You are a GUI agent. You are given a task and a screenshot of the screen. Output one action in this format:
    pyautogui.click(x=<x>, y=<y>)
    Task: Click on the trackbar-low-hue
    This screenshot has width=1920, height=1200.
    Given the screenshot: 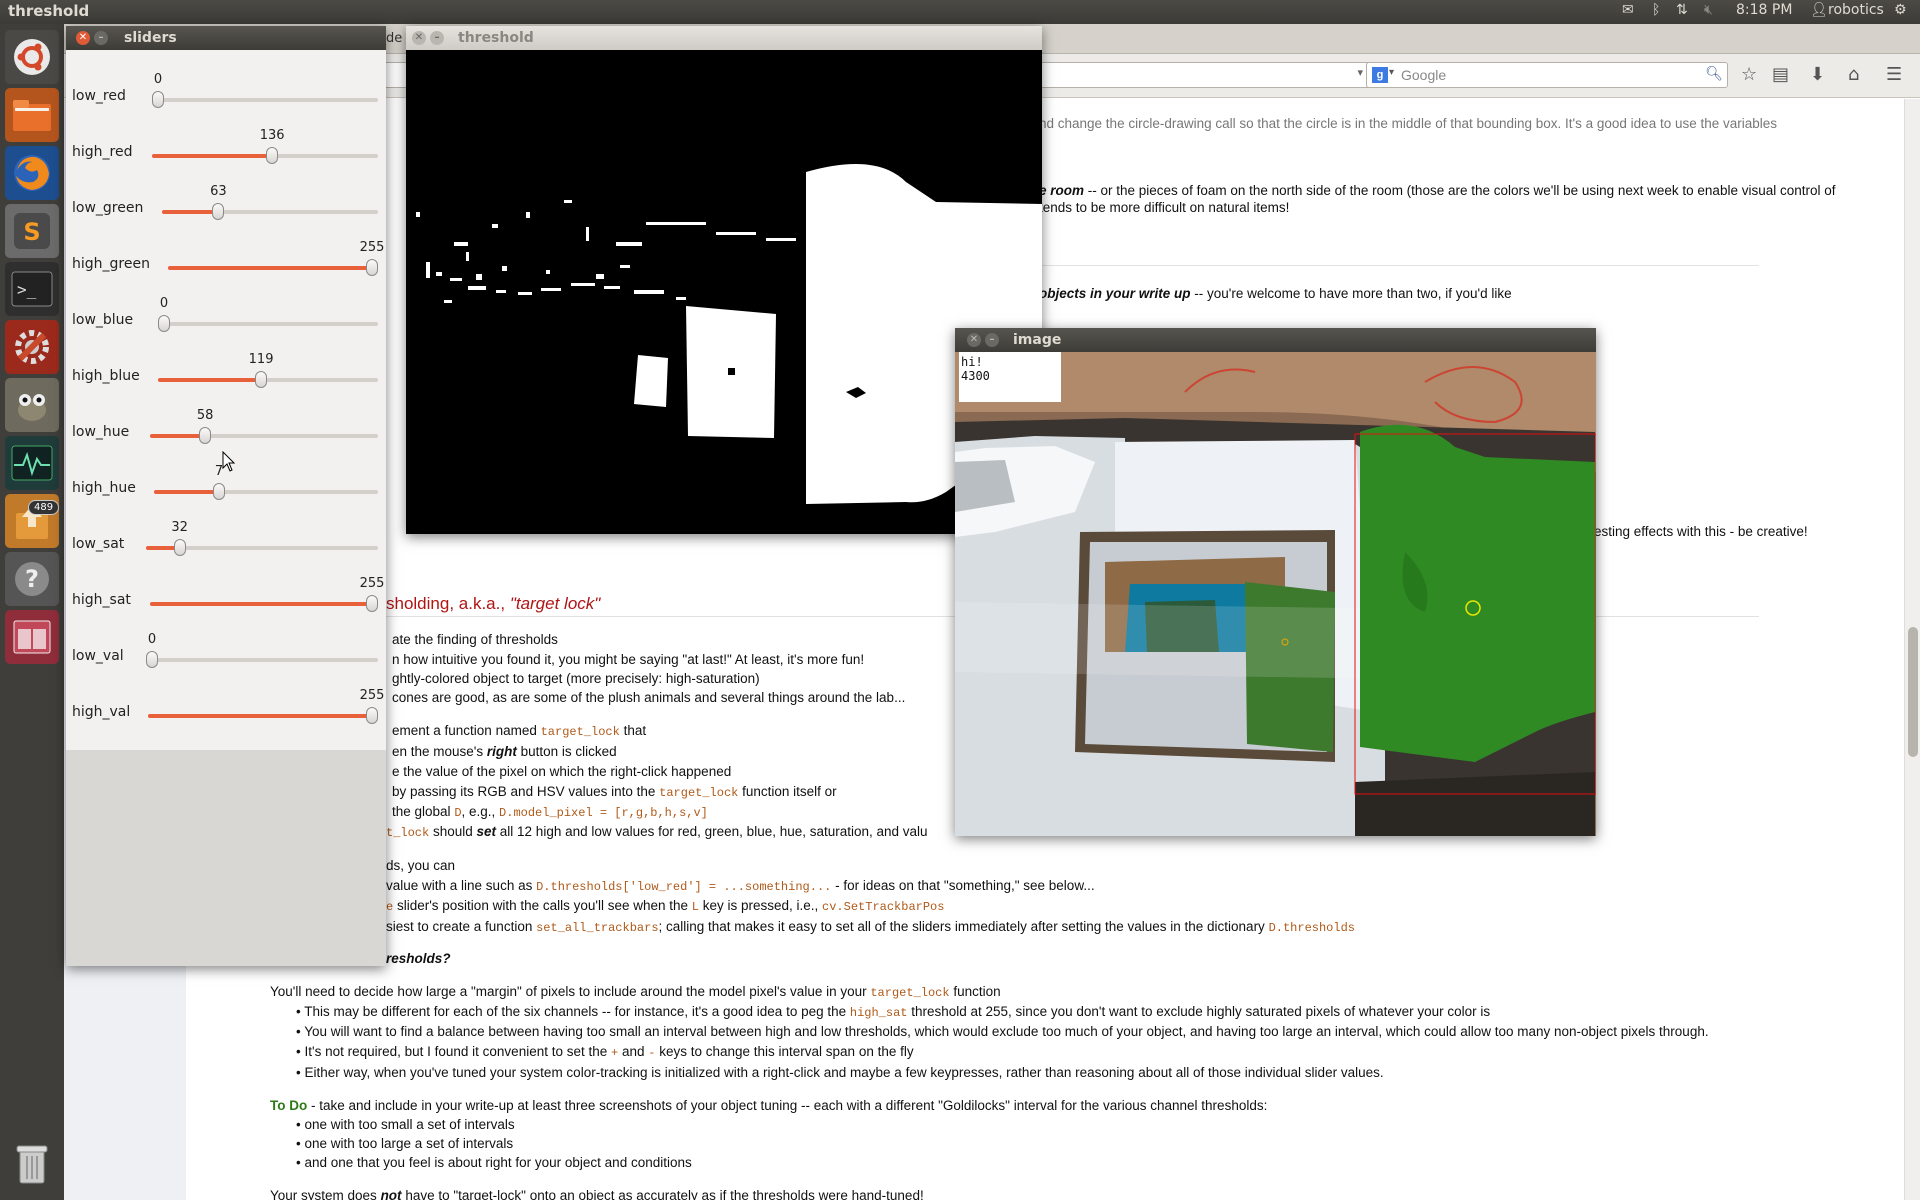 What is the action you would take?
    pyautogui.click(x=264, y=435)
    